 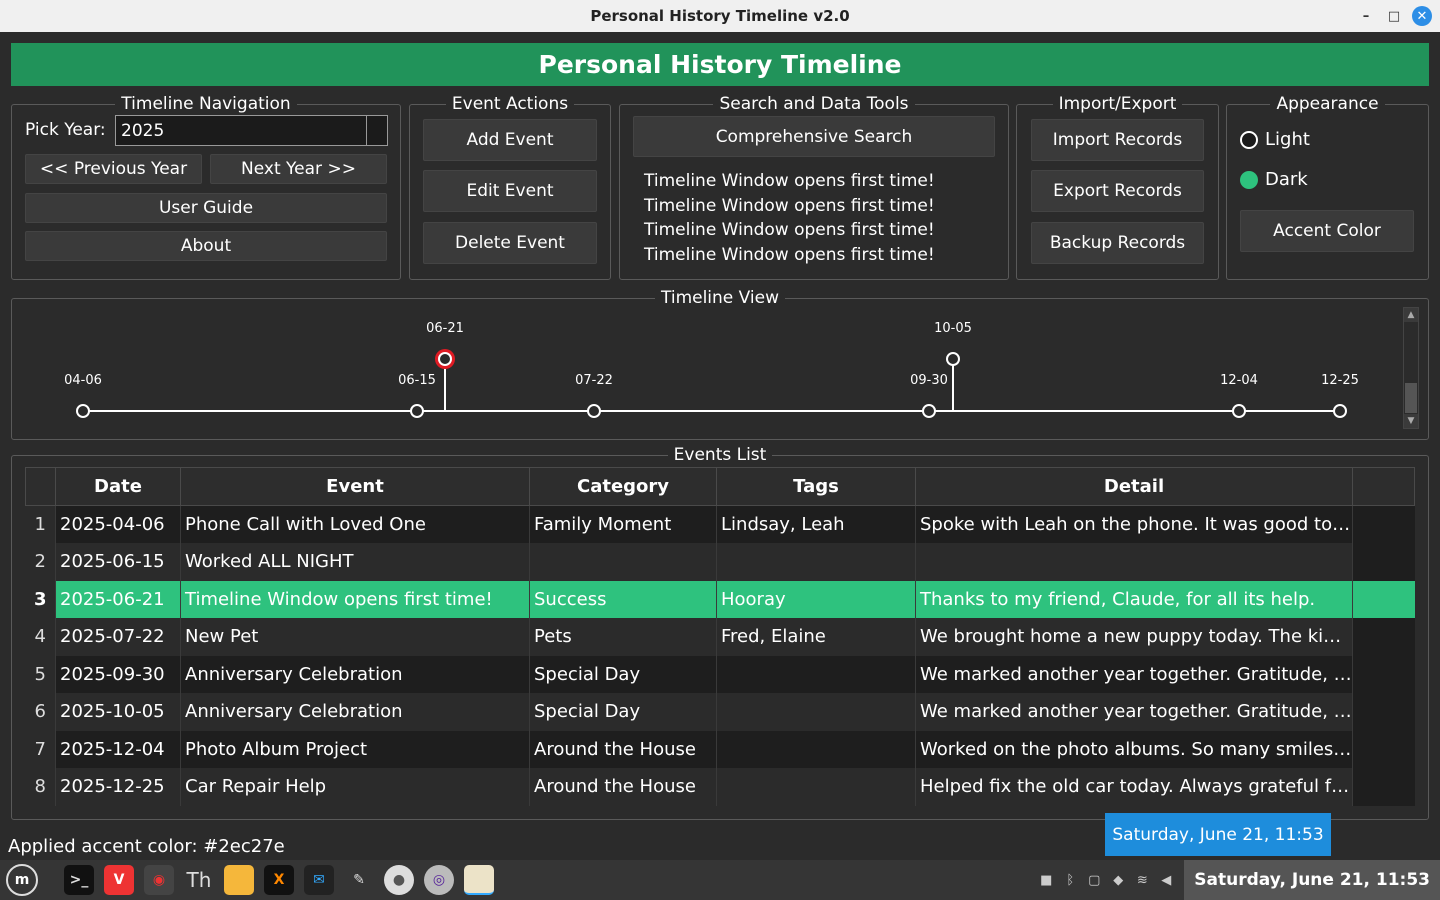 I want to click on delete-event-button: Delete Event, so click(x=510, y=243).